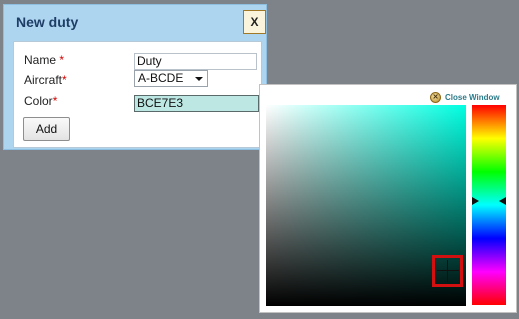 The width and height of the screenshot is (519, 319). I want to click on color-label: Color*, so click(40, 101).